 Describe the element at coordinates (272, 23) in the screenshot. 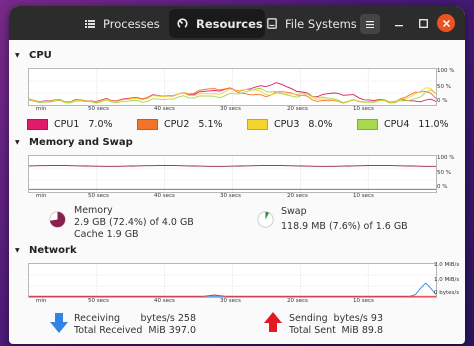

I see `drive-icon` at that location.